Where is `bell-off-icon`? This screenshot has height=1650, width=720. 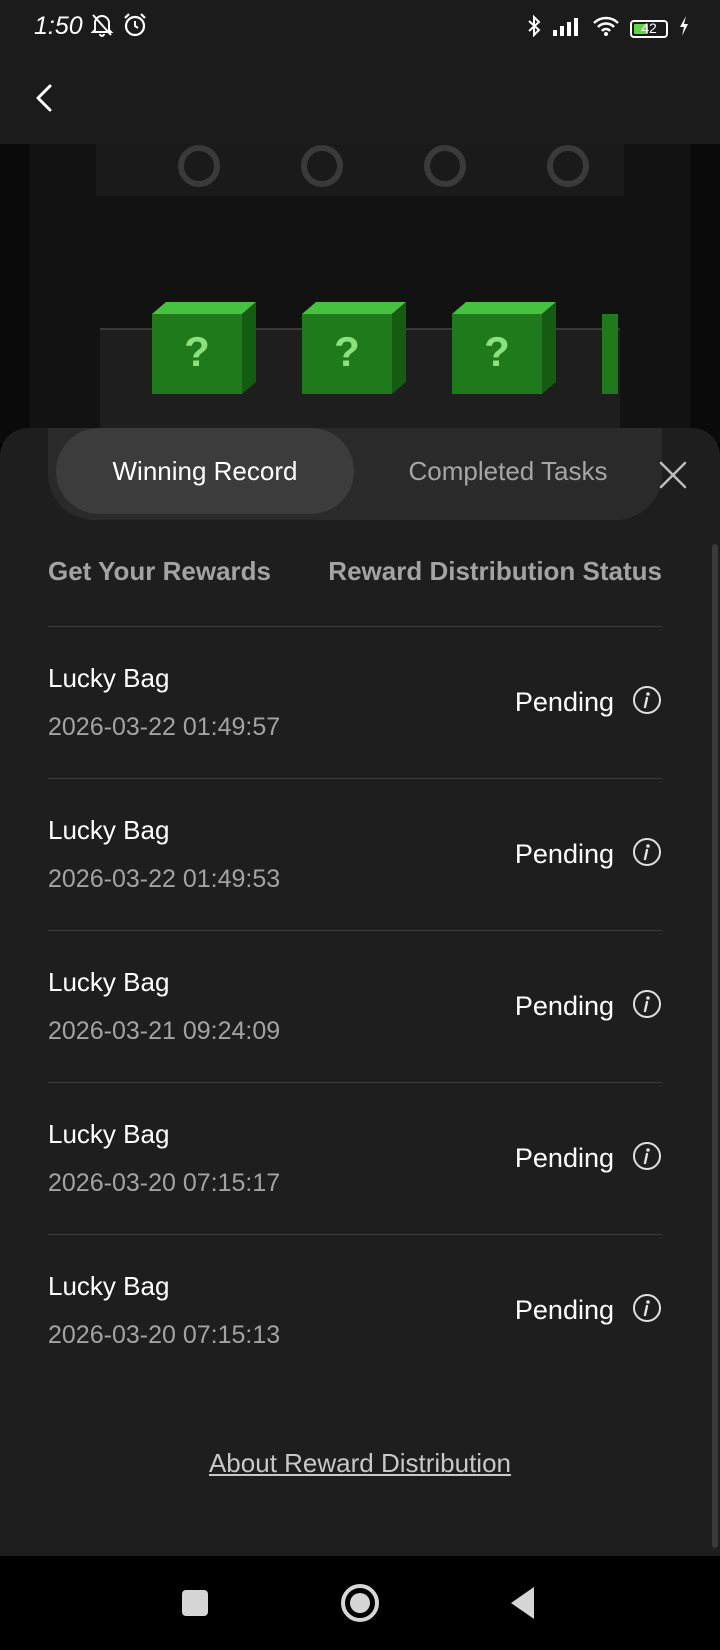 bell-off-icon is located at coordinates (102, 27).